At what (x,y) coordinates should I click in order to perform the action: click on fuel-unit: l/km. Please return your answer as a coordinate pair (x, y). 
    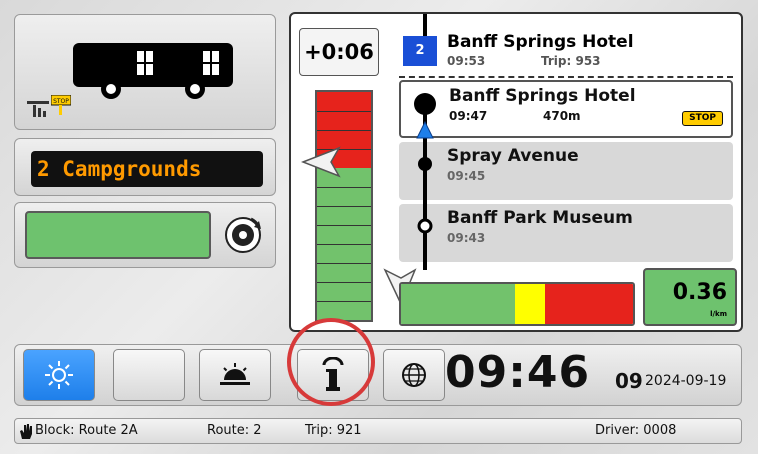
    Looking at the image, I should click on (718, 314).